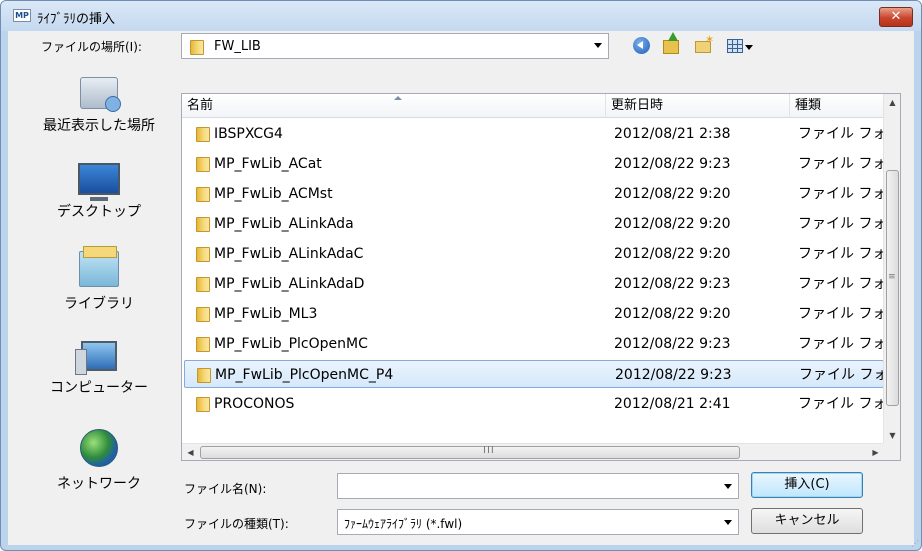  I want to click on window-title: ﾗｲﾌﾞﾗﾘの挿入, so click(76, 19).